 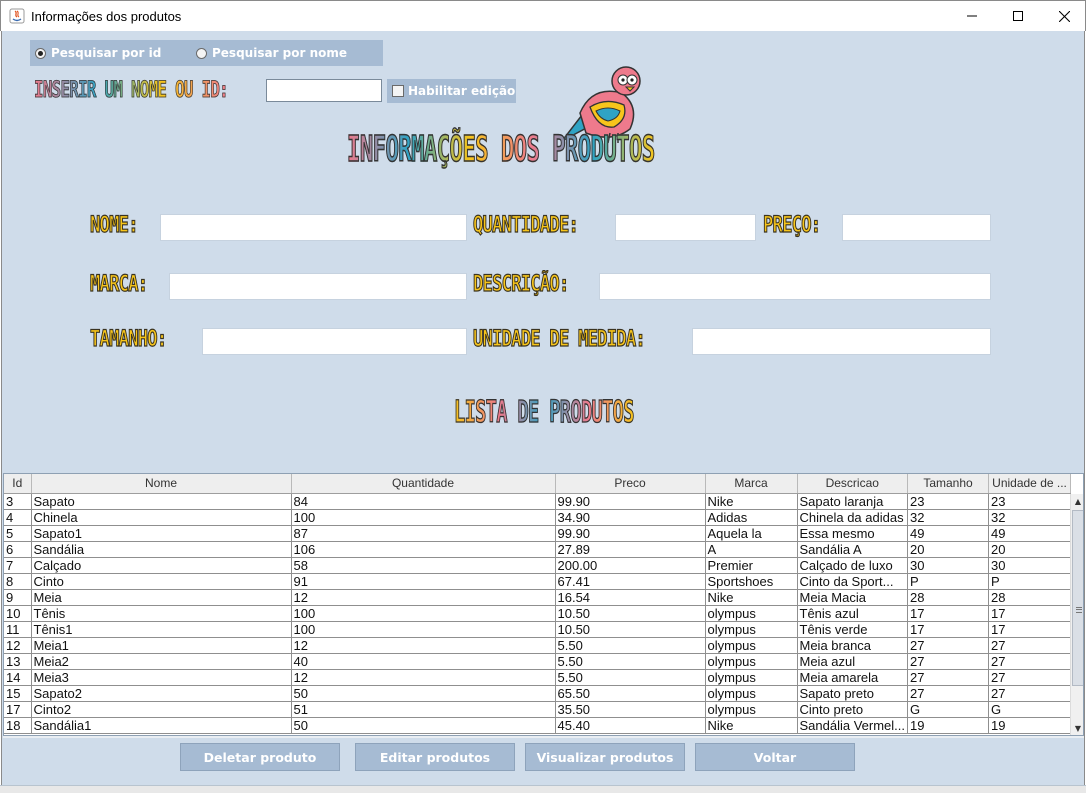 What do you see at coordinates (18, 613) in the screenshot?
I see `table-cell: 10` at bounding box center [18, 613].